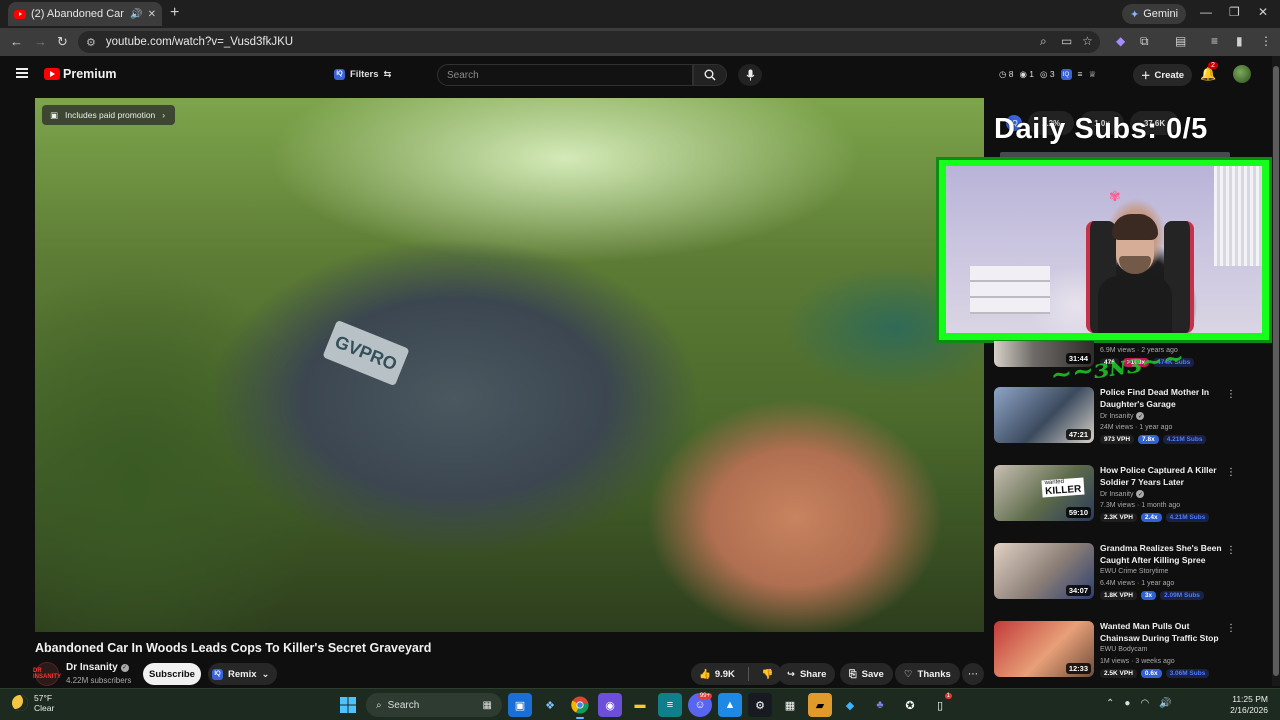 The width and height of the screenshot is (1280, 720). Describe the element at coordinates (91, 42) in the screenshot. I see `site-info-icon: ⚙` at that location.